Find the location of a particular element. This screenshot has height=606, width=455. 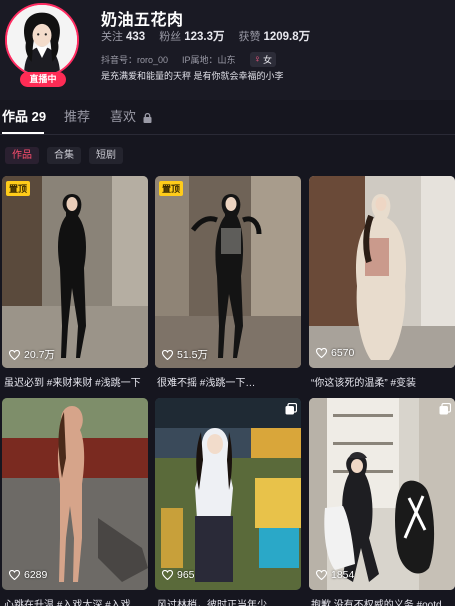

like-count: 965 is located at coordinates (178, 575).